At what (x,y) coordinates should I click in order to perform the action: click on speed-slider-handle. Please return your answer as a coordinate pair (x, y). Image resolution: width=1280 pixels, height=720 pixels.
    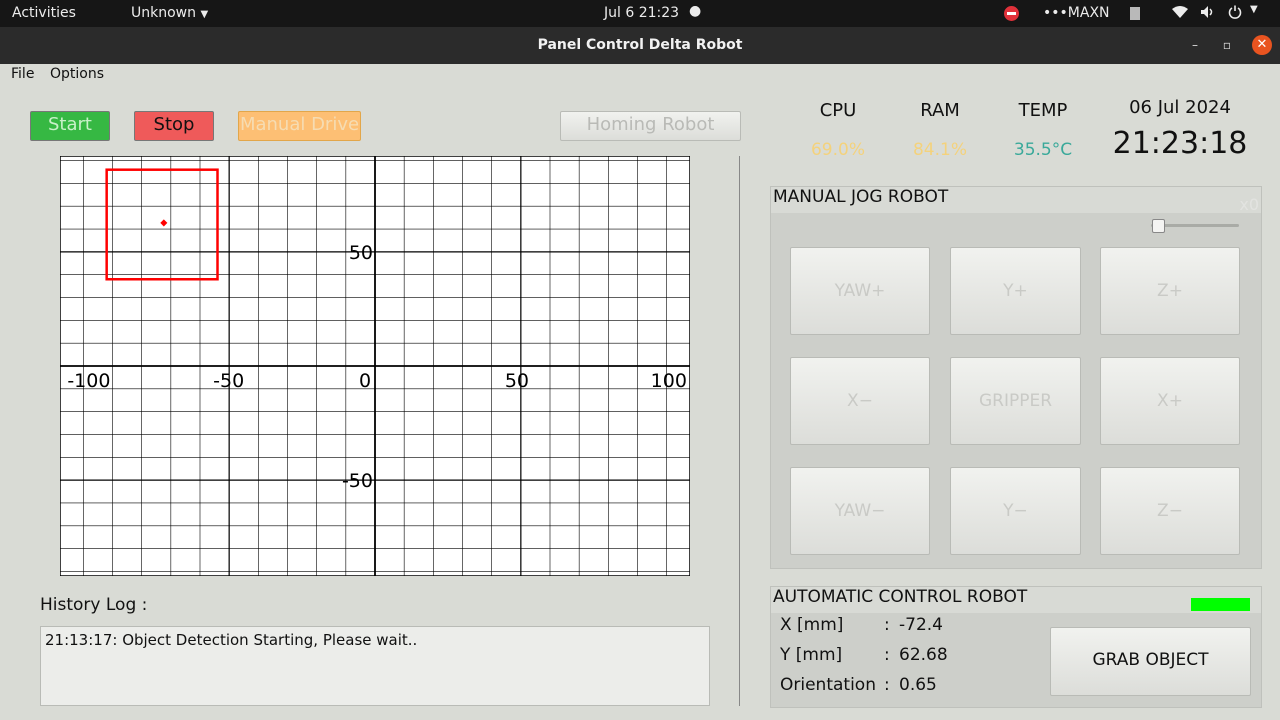
    Looking at the image, I should click on (1158, 226).